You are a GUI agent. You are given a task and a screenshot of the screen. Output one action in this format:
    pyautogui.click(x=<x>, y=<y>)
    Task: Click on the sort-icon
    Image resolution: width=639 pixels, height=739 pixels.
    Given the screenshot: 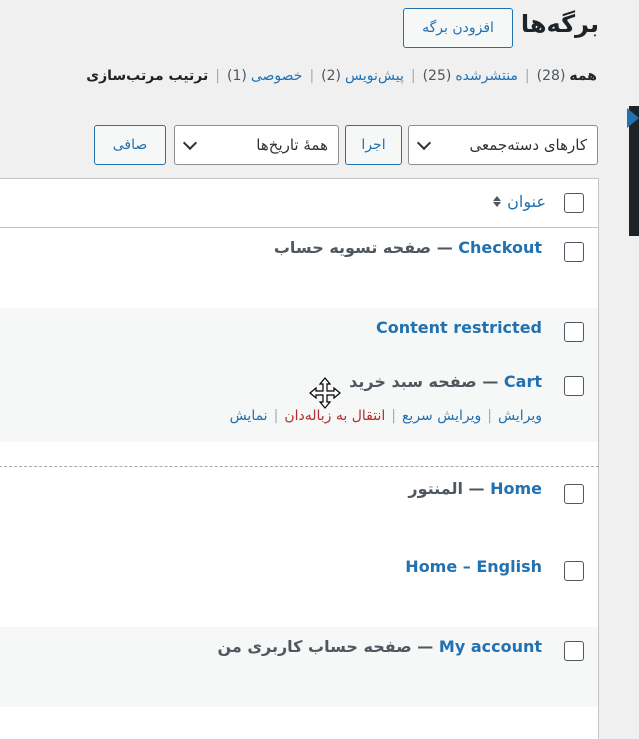 What is the action you would take?
    pyautogui.click(x=497, y=201)
    